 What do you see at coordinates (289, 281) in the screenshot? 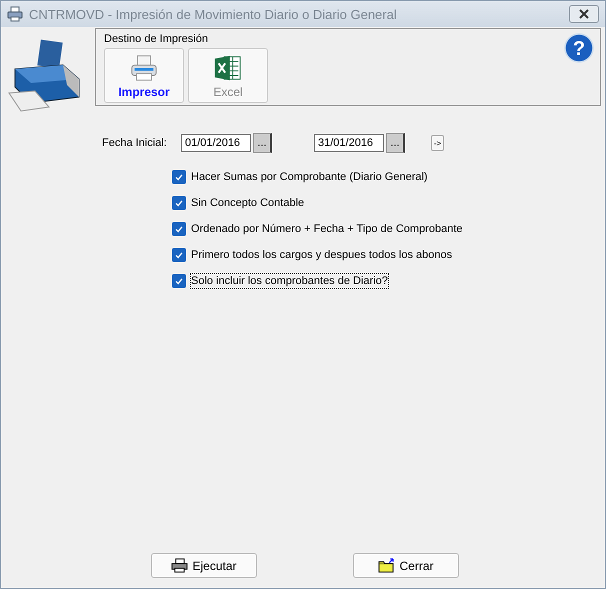
I see `checkbox-label: Solo incluir los comprobantes de Diario?` at bounding box center [289, 281].